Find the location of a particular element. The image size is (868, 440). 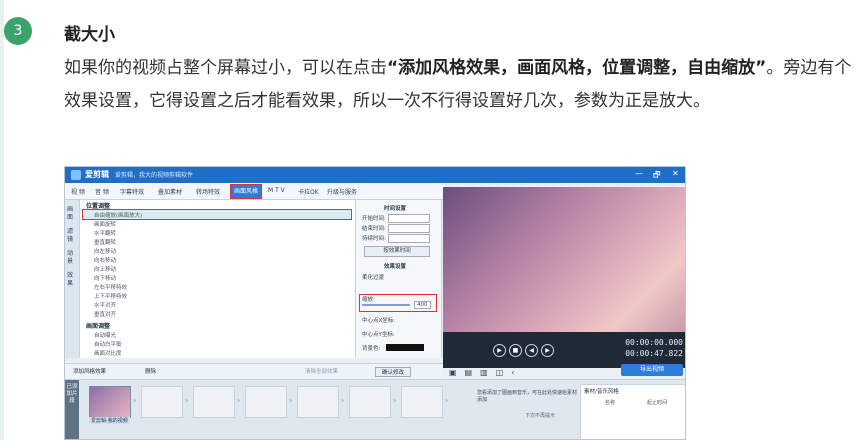

step-rail is located at coordinates (2, 220).